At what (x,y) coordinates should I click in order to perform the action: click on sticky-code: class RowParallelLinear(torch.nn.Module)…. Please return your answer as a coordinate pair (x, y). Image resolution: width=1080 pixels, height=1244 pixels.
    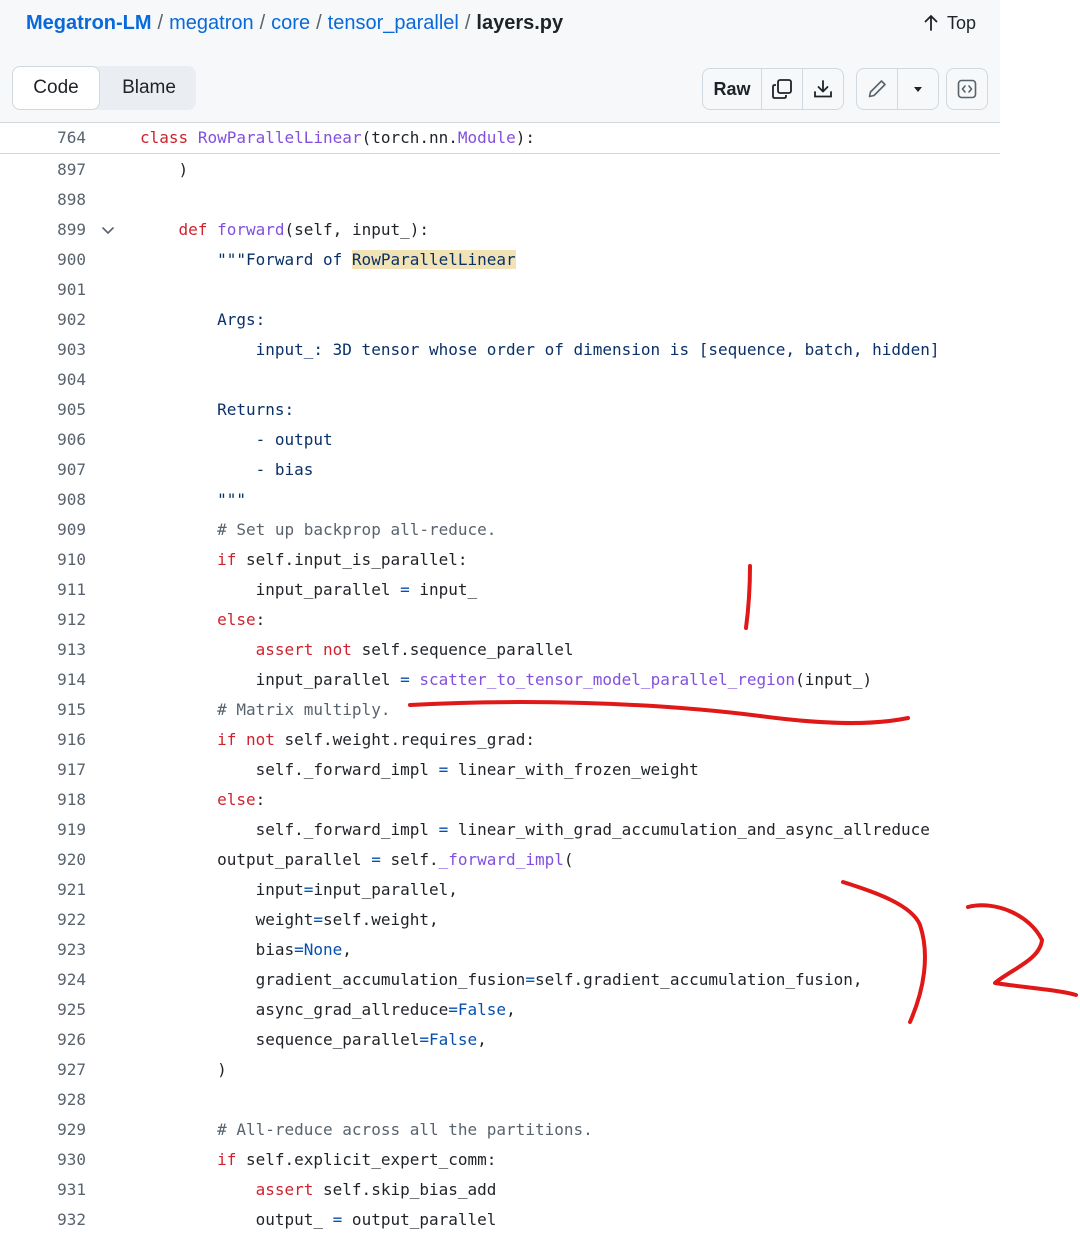
    Looking at the image, I should click on (337, 137).